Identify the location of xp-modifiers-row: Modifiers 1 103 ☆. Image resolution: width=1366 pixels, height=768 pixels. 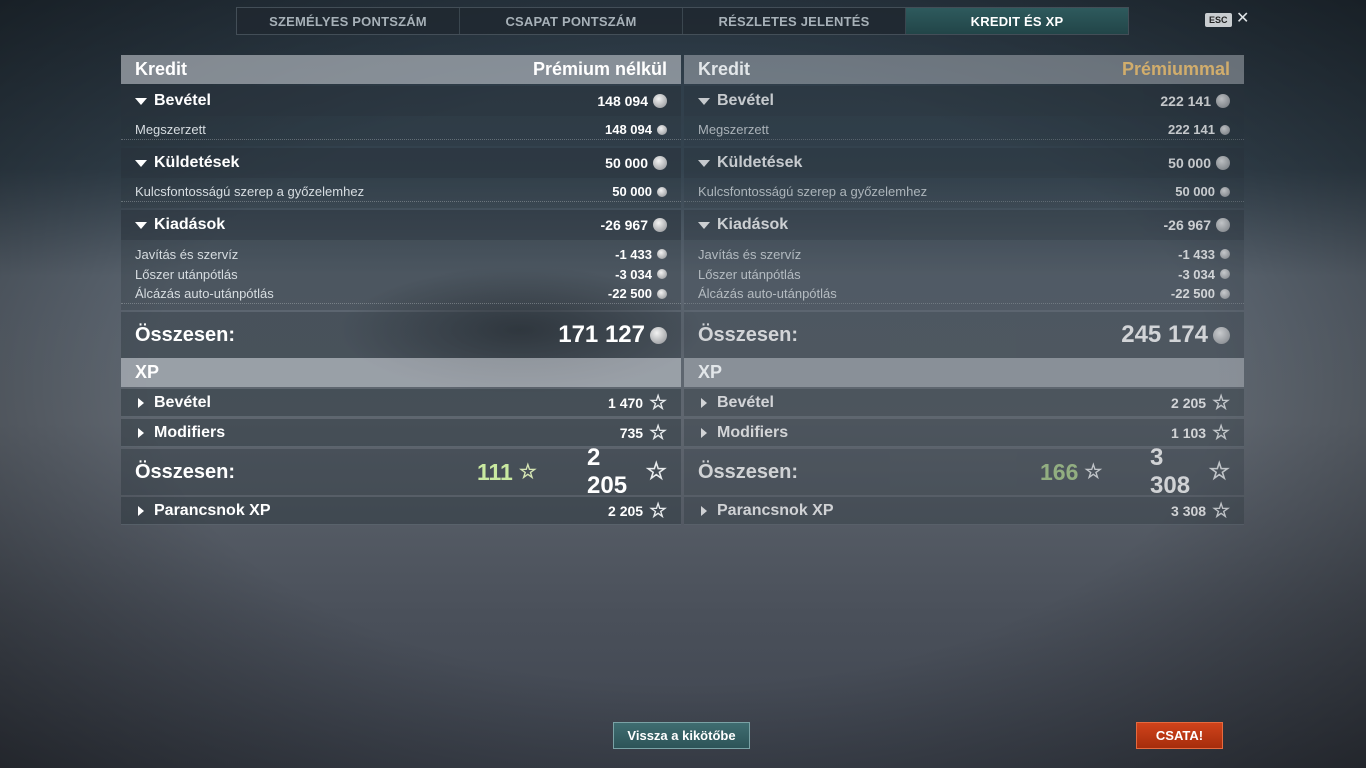
(964, 433).